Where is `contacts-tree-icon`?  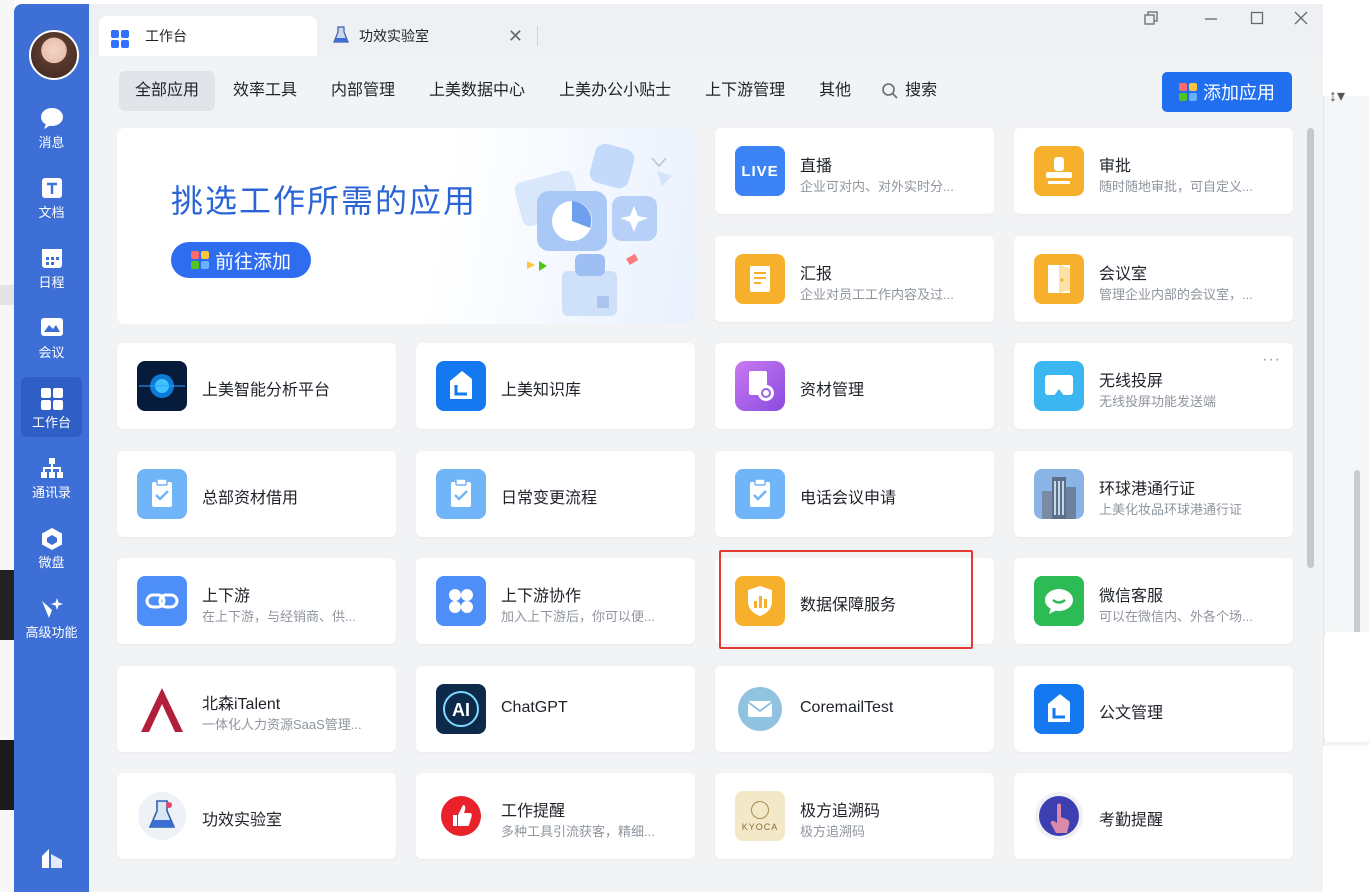 contacts-tree-icon is located at coordinates (52, 468).